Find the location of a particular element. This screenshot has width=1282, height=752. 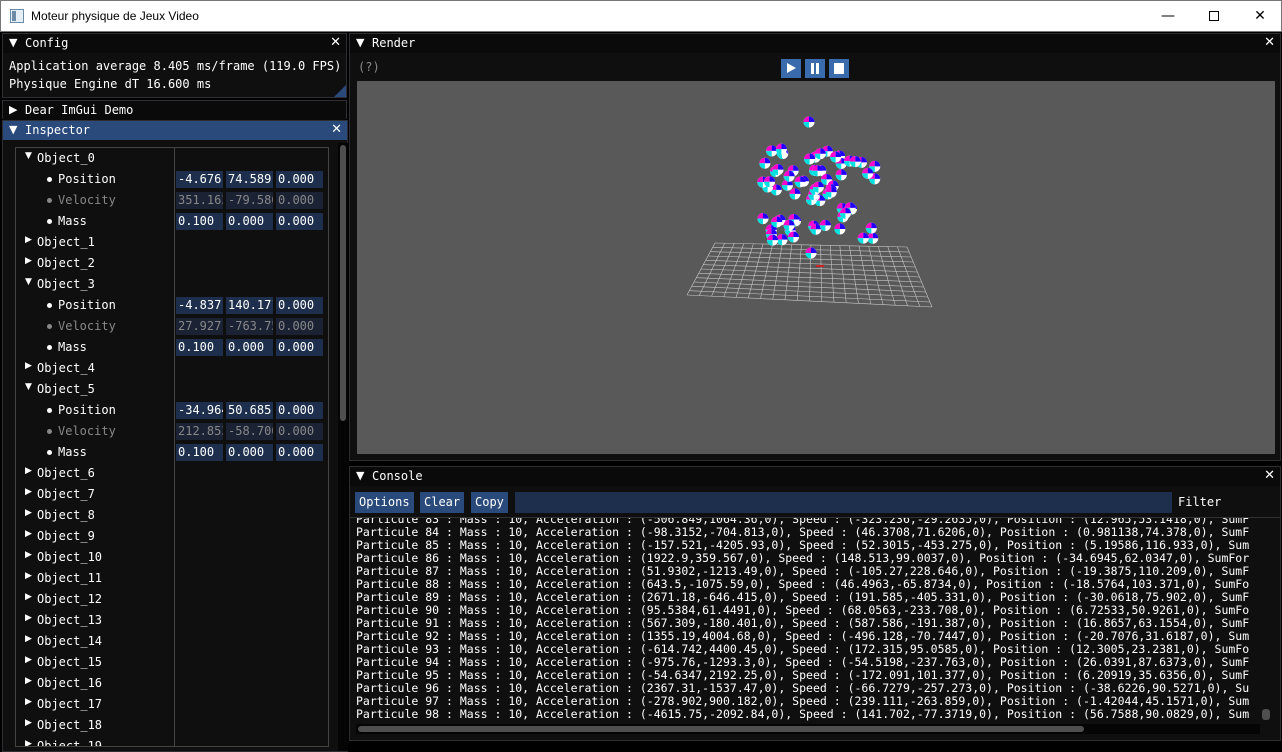

value-field: 74.589 is located at coordinates (249, 179).